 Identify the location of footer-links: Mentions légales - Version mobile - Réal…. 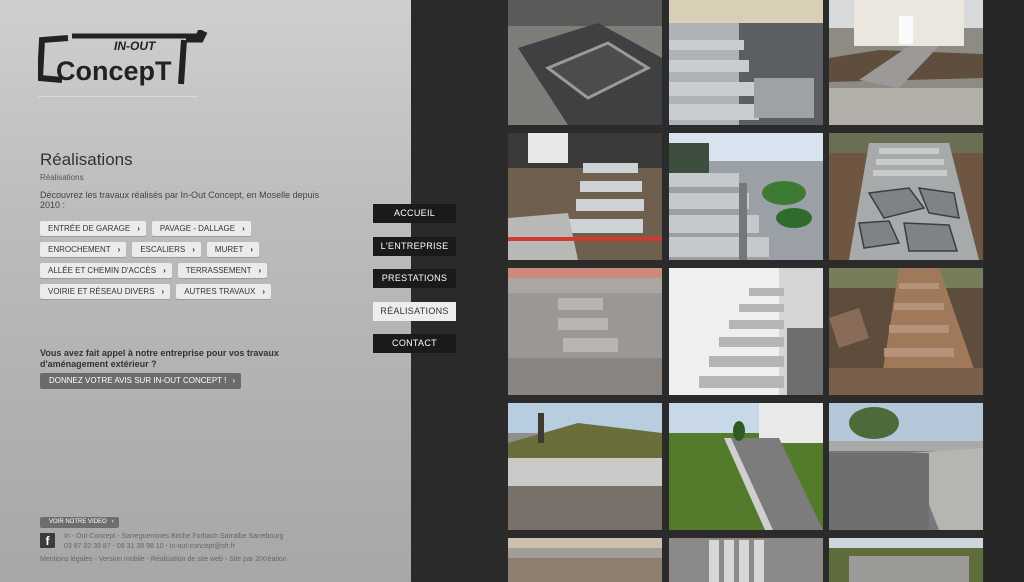
(163, 559).